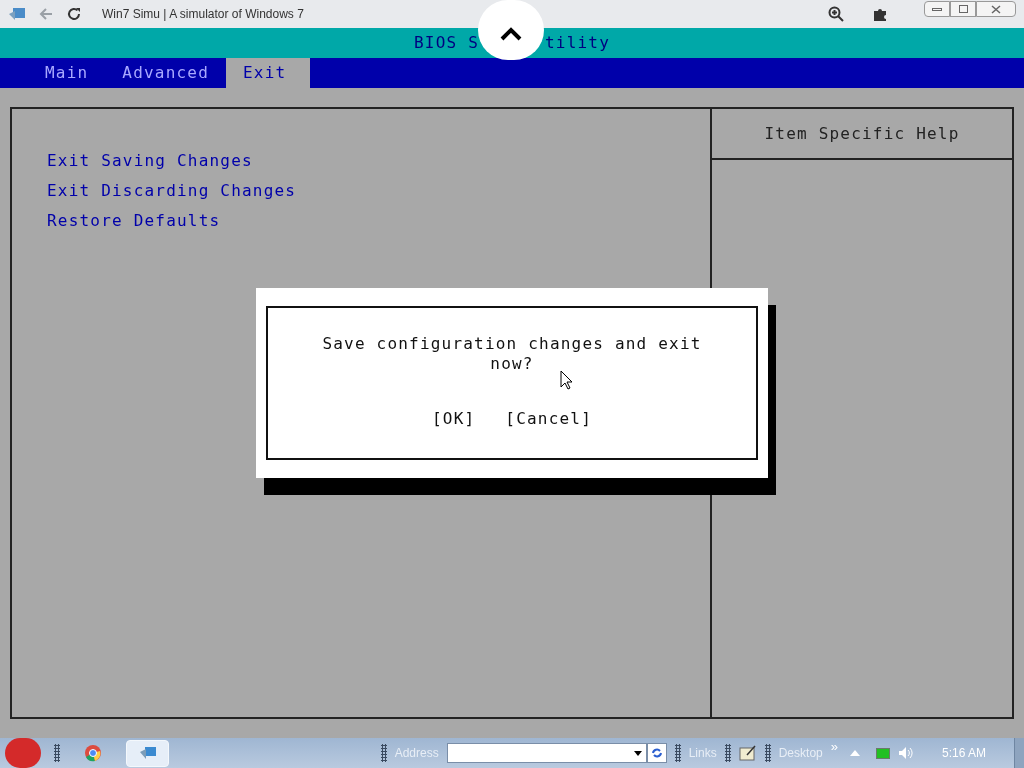 This screenshot has width=1024, height=768. Describe the element at coordinates (548, 419) in the screenshot. I see `dialog-button: [Cancel]` at that location.